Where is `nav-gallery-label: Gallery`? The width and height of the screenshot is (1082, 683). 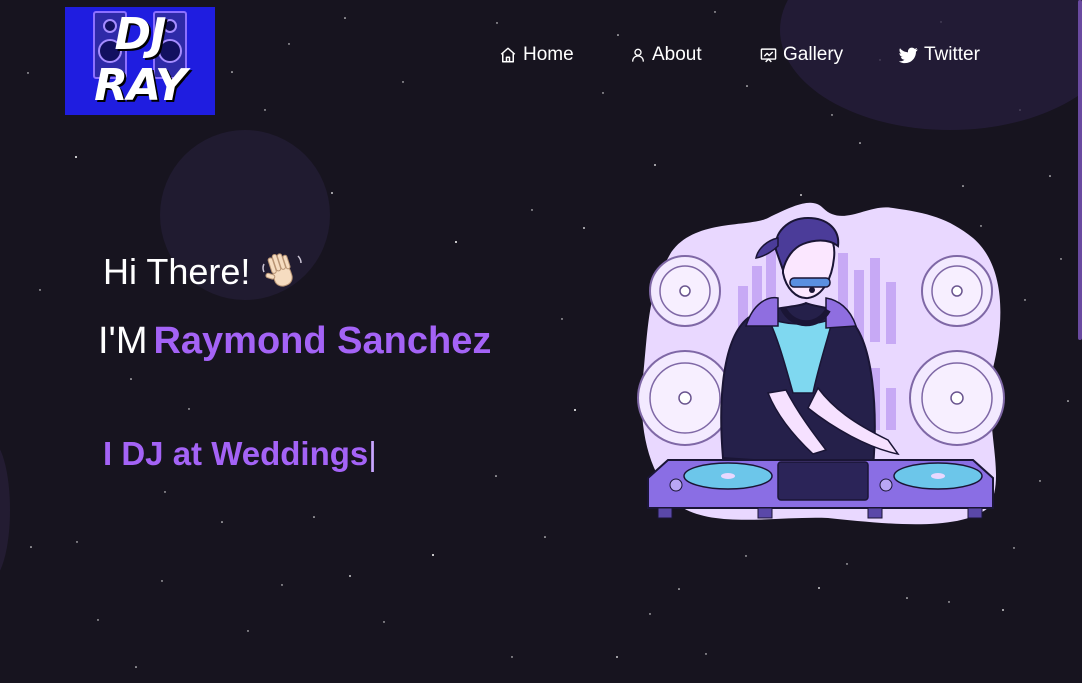
nav-gallery-label: Gallery is located at coordinates (813, 54).